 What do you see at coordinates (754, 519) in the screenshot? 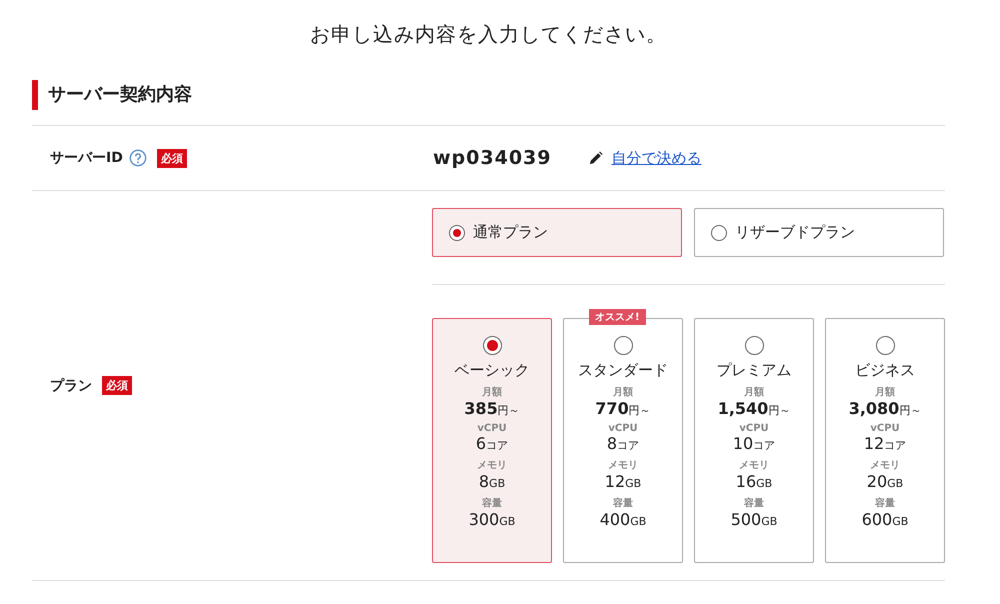
I see `spec-value: 500GB` at bounding box center [754, 519].